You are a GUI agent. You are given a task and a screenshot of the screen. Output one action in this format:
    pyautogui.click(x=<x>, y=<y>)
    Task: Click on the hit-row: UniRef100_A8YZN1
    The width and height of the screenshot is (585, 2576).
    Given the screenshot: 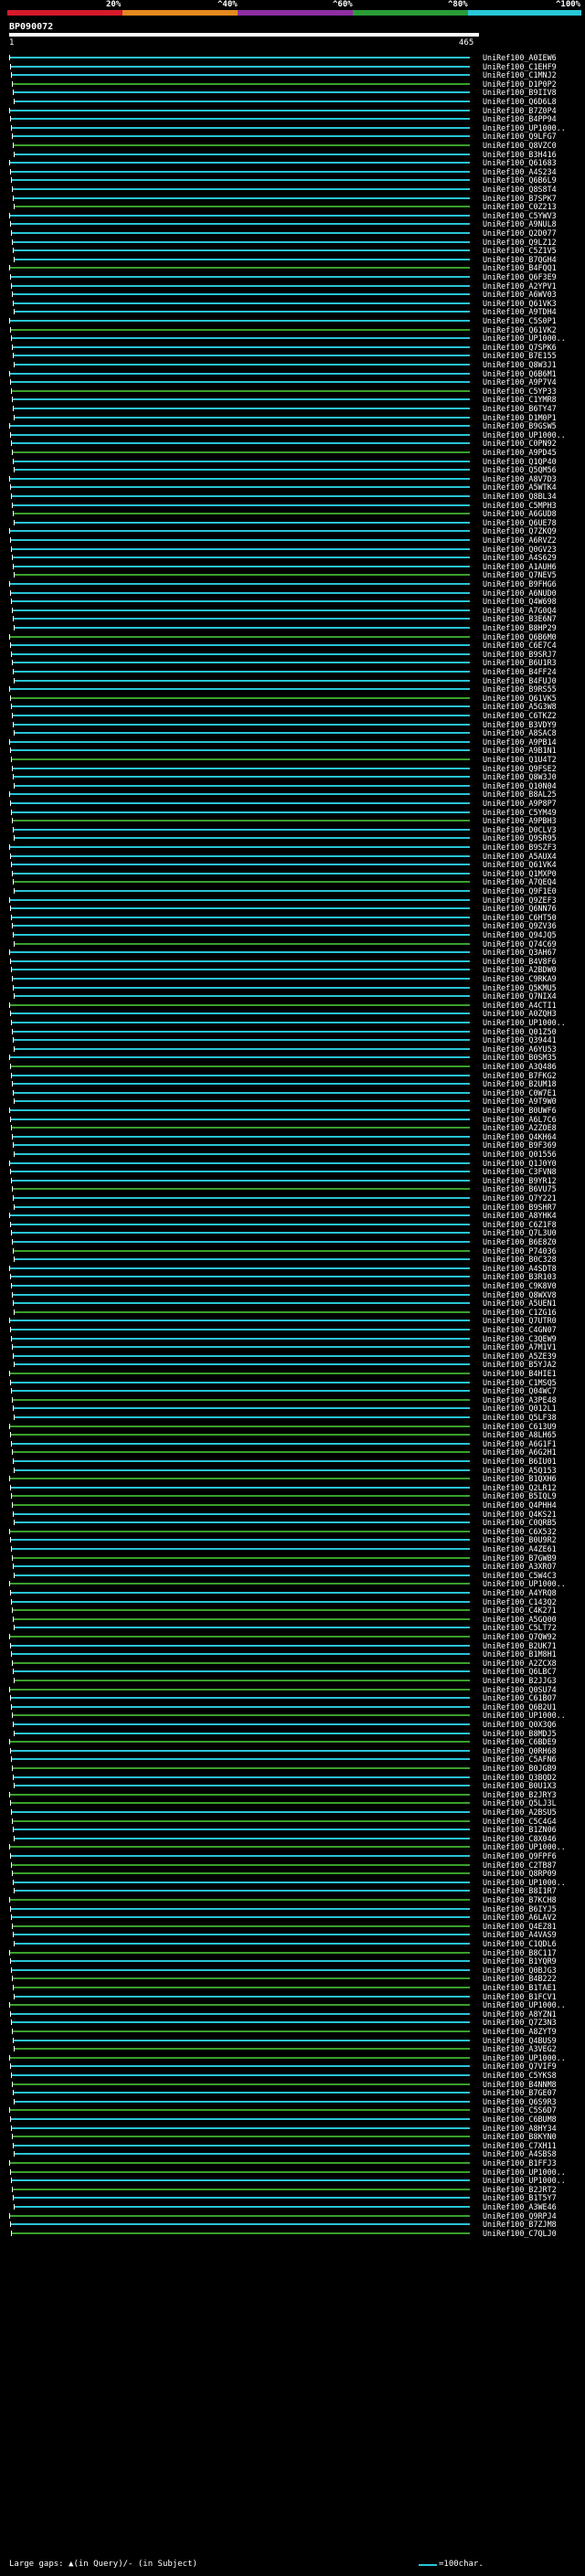 What is the action you would take?
    pyautogui.click(x=293, y=2014)
    